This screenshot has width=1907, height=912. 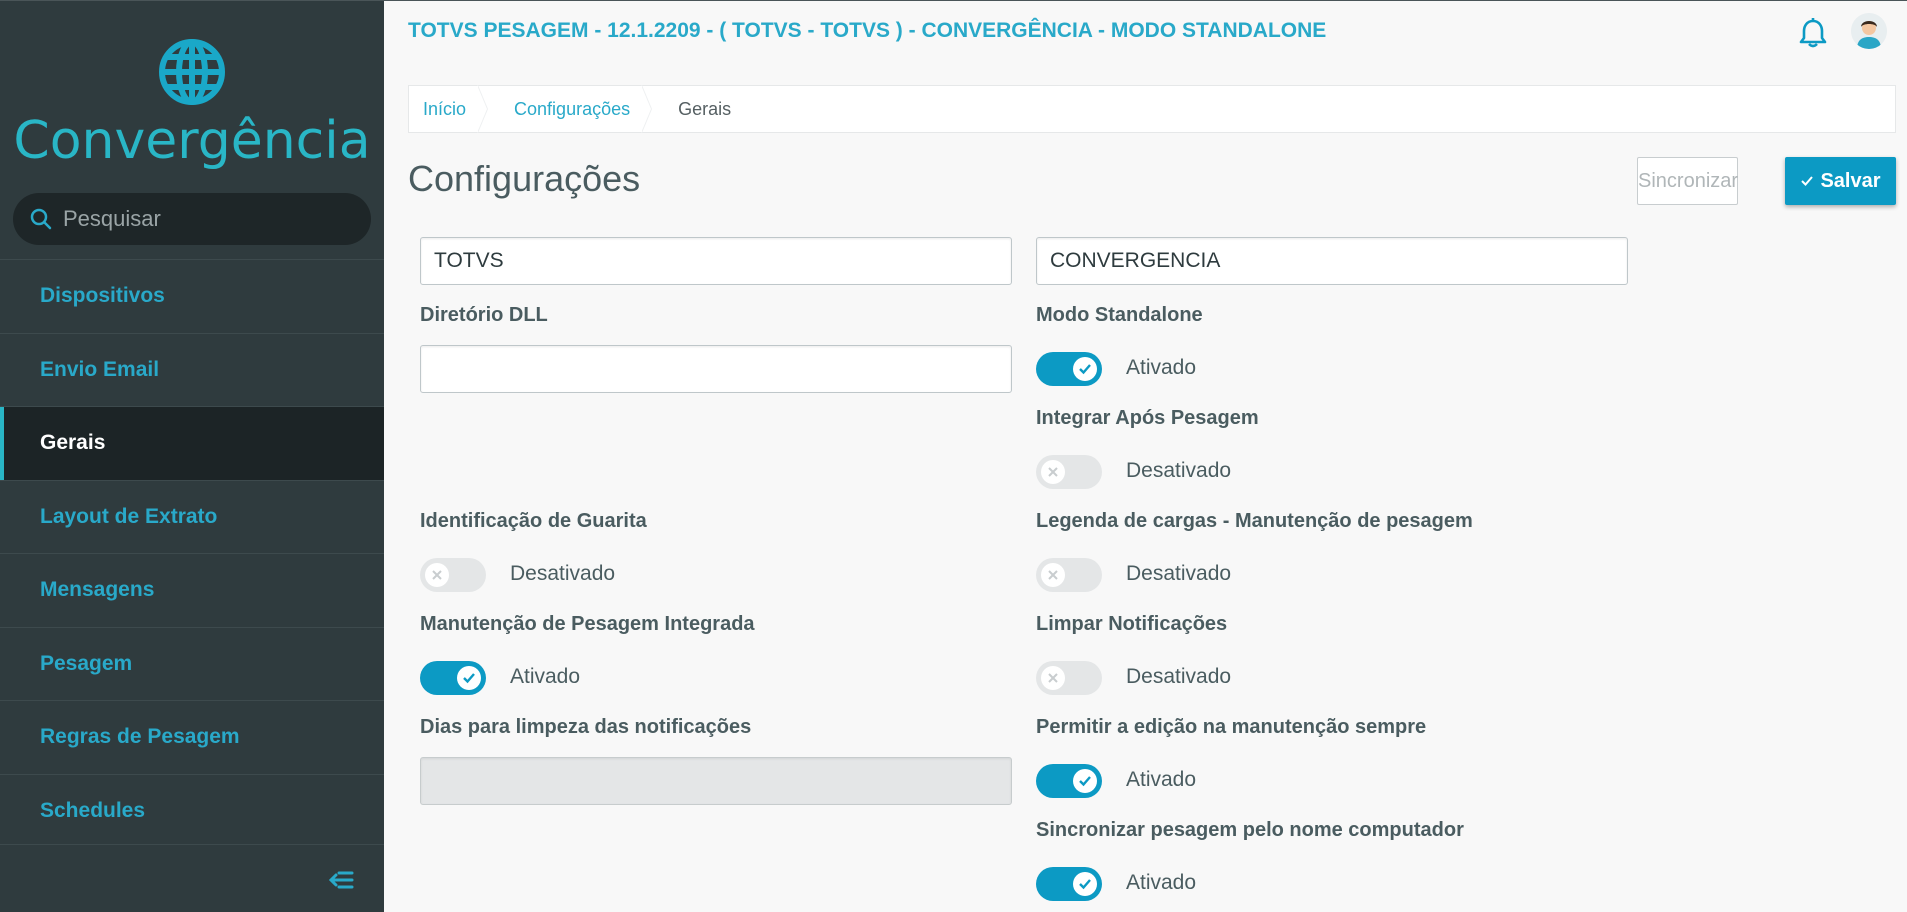 What do you see at coordinates (1161, 882) in the screenshot?
I see `sincronizar-state: Ativado` at bounding box center [1161, 882].